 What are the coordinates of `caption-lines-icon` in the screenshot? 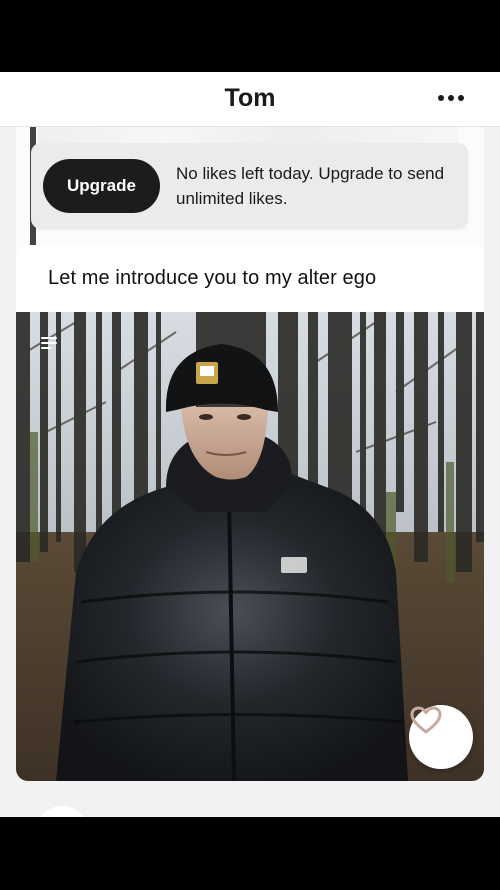 It's located at (50, 344).